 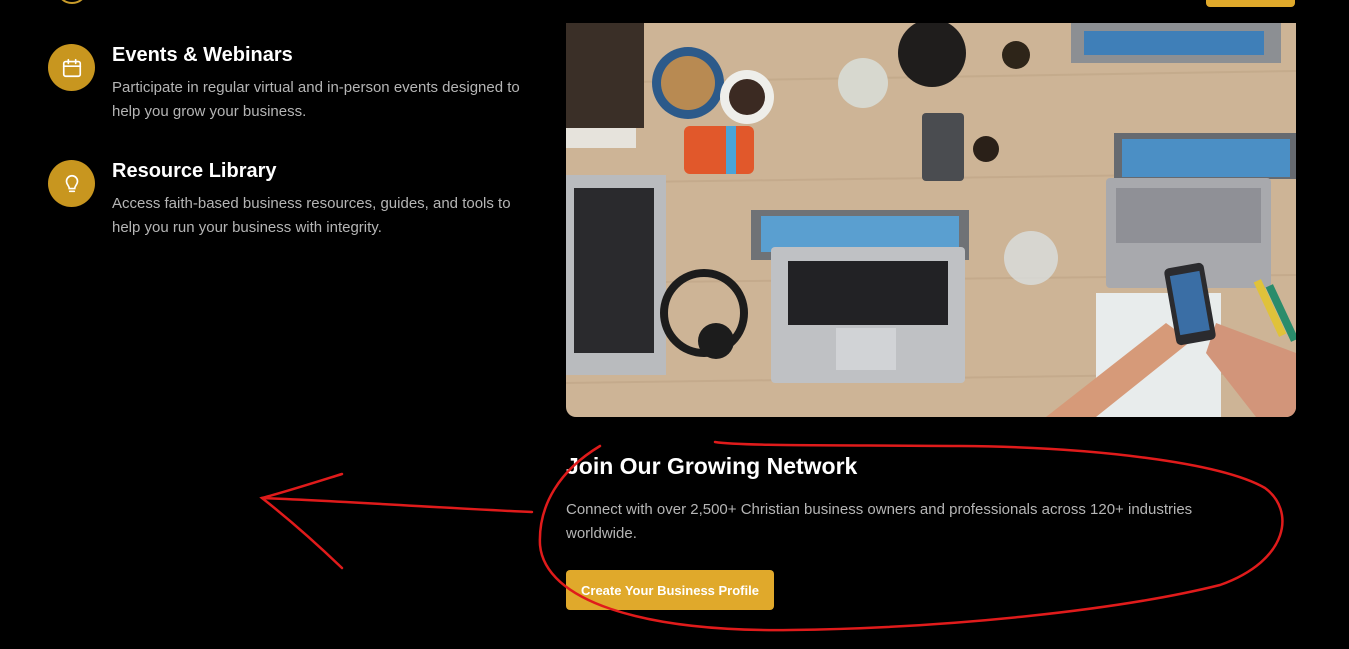 I want to click on feature-title: Events & Webinars, so click(x=202, y=55).